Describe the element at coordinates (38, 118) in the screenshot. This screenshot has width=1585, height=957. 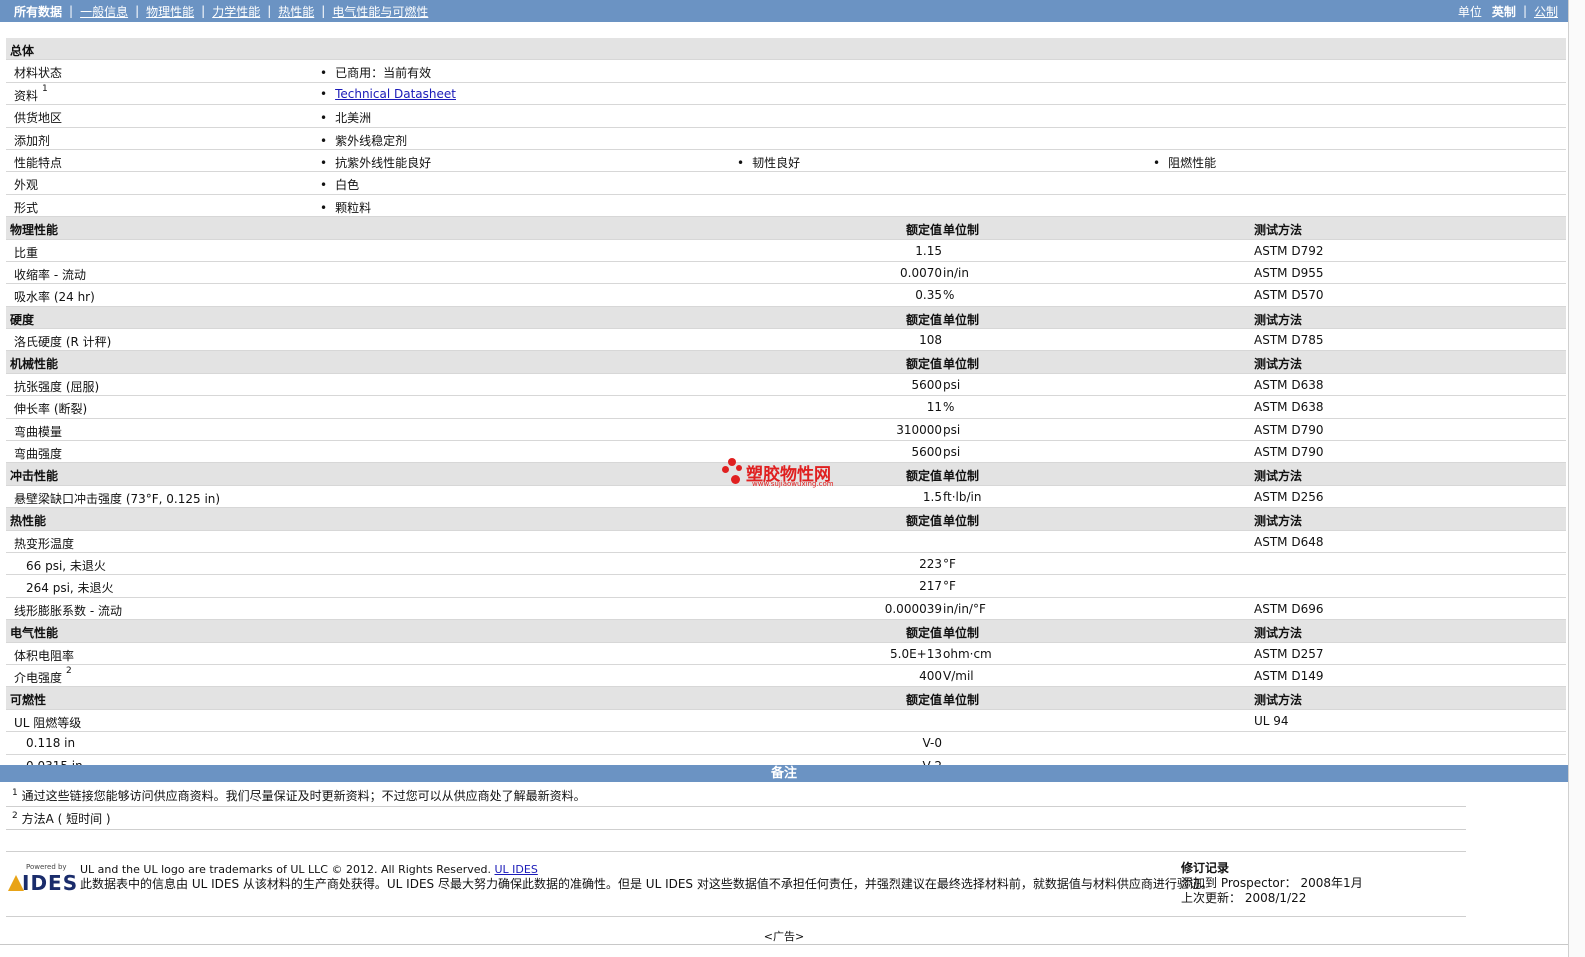
I see `row-label: 供货地区` at that location.